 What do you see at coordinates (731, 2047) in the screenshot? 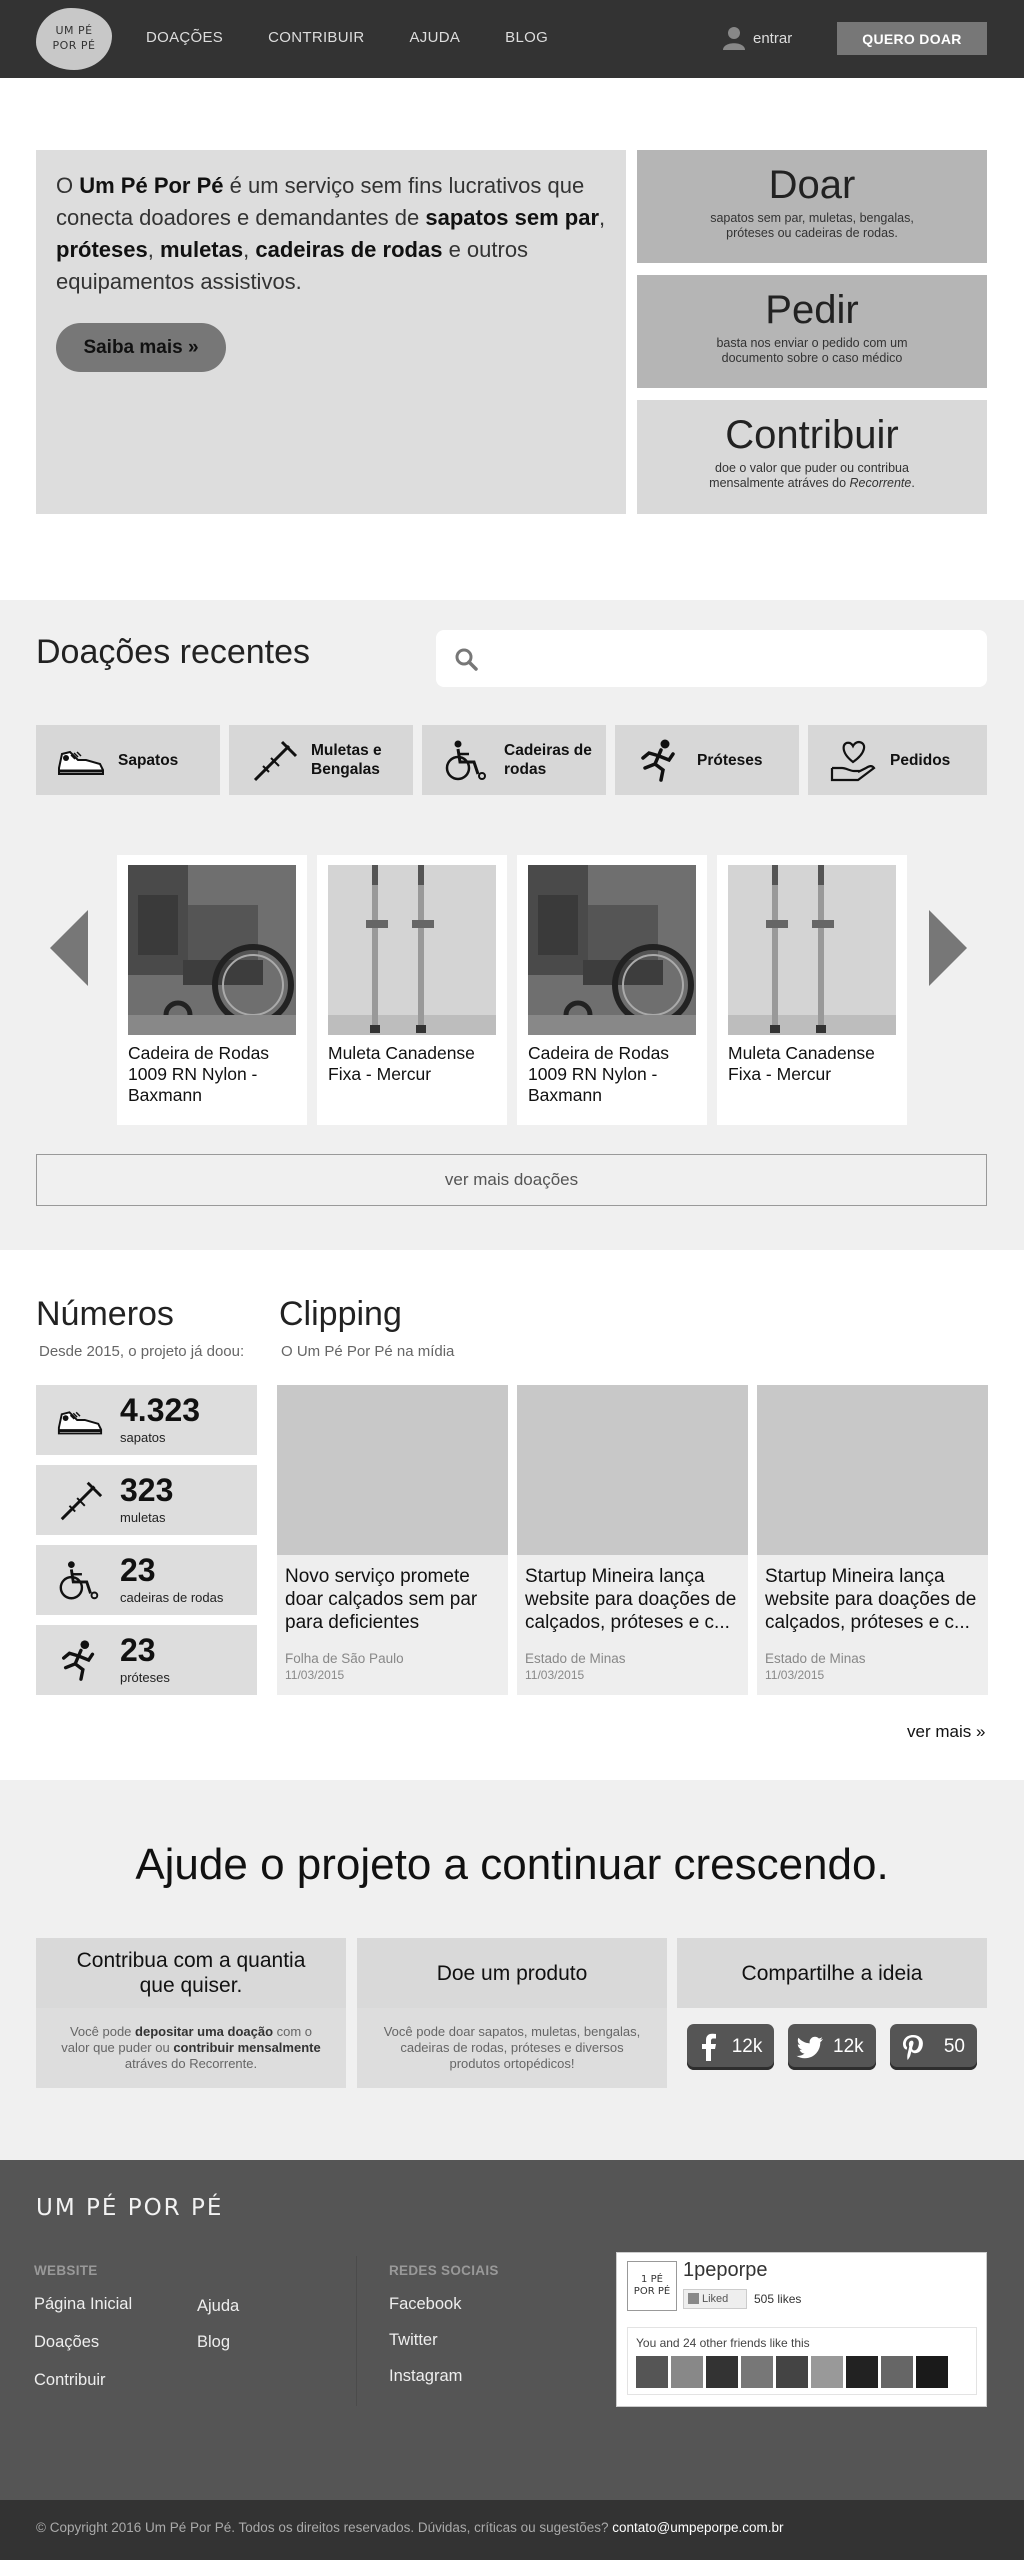
I see `facebook-share-button: 12k` at bounding box center [731, 2047].